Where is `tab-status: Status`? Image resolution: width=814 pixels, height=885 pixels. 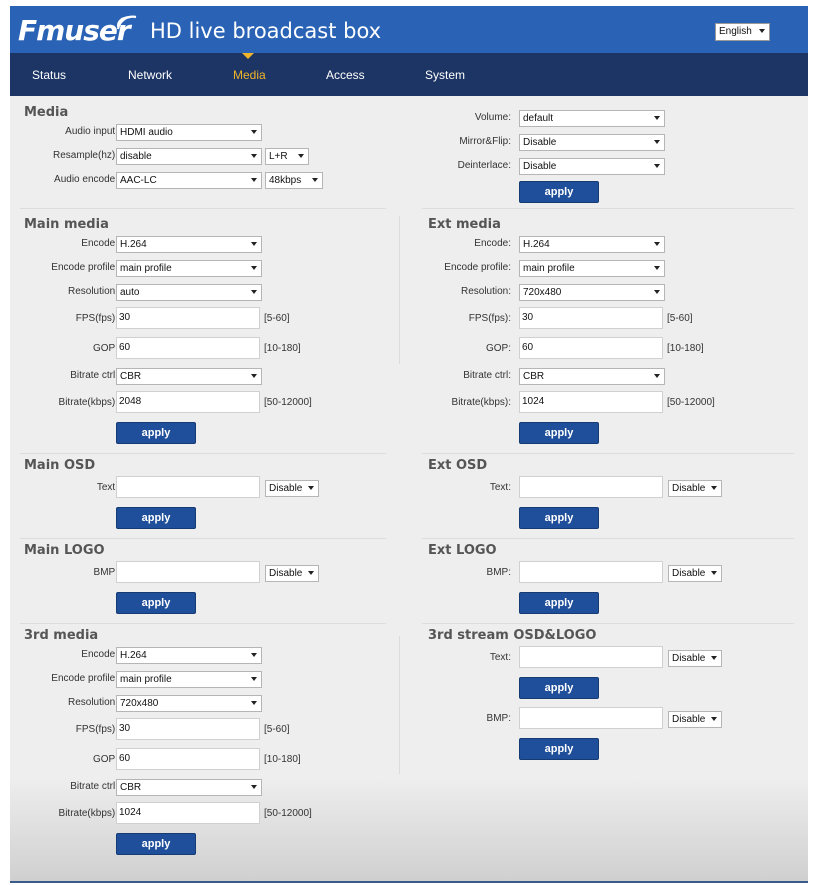
tab-status: Status is located at coordinates (49, 75).